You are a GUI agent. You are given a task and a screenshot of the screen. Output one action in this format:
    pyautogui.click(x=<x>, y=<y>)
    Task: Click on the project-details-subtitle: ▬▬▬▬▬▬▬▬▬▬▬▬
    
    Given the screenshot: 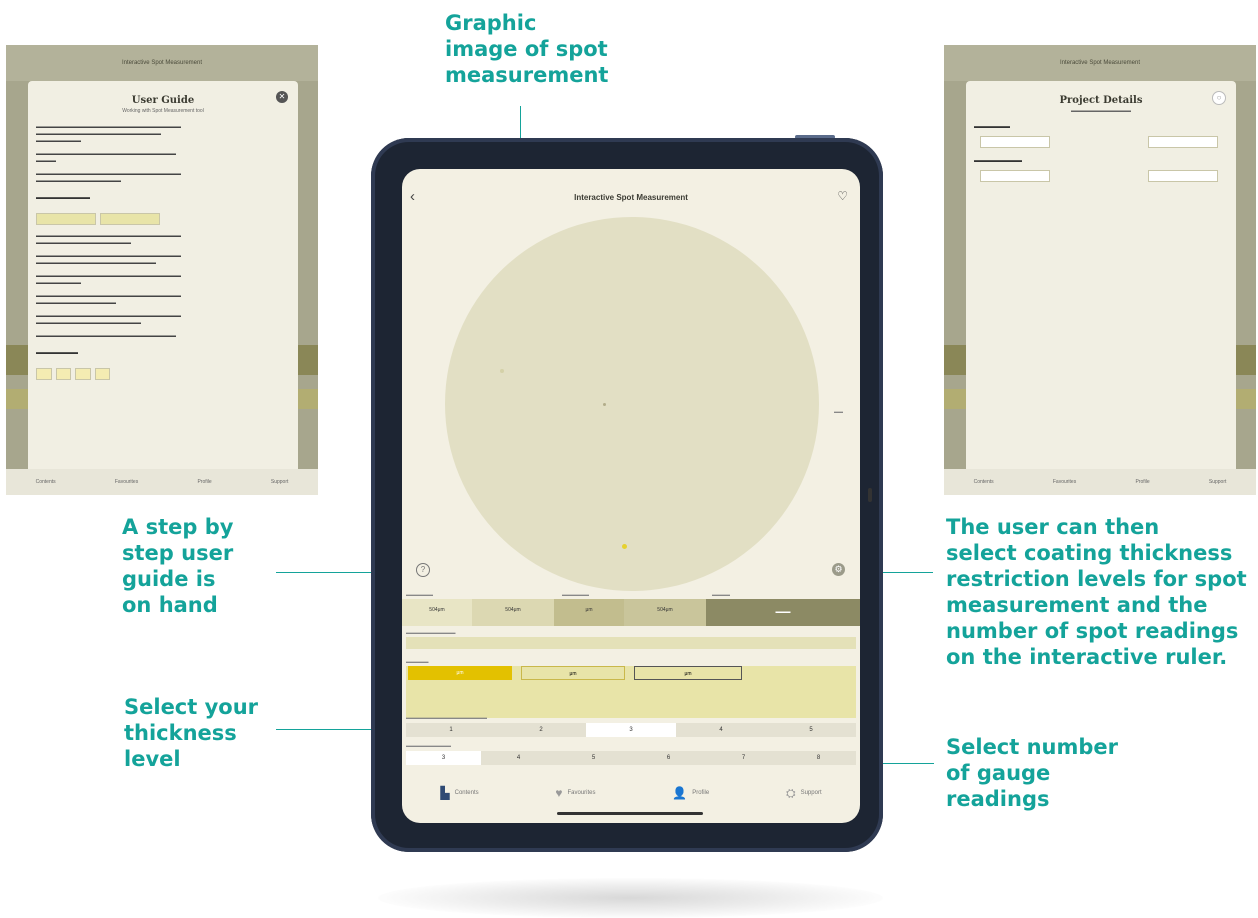 What is the action you would take?
    pyautogui.click(x=1101, y=111)
    